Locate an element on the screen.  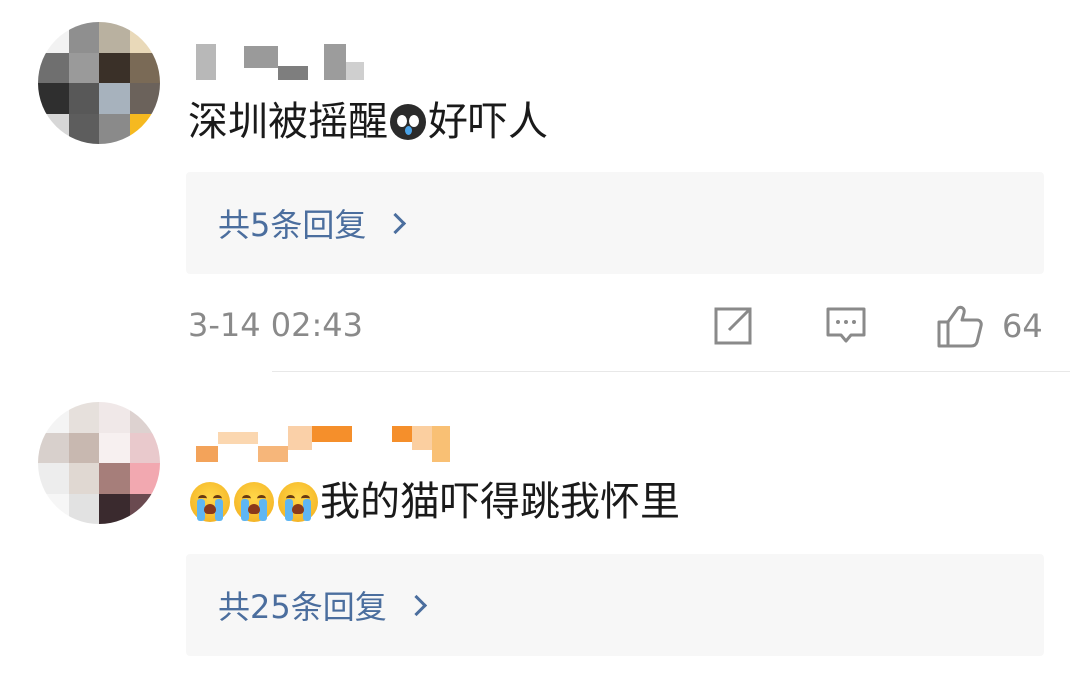
comment-text: 深圳被摇醒 好吓人 is located at coordinates (368, 122).